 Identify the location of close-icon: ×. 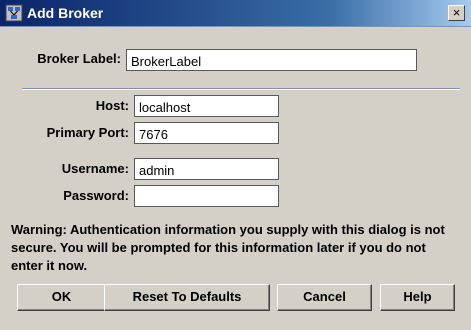
(456, 13).